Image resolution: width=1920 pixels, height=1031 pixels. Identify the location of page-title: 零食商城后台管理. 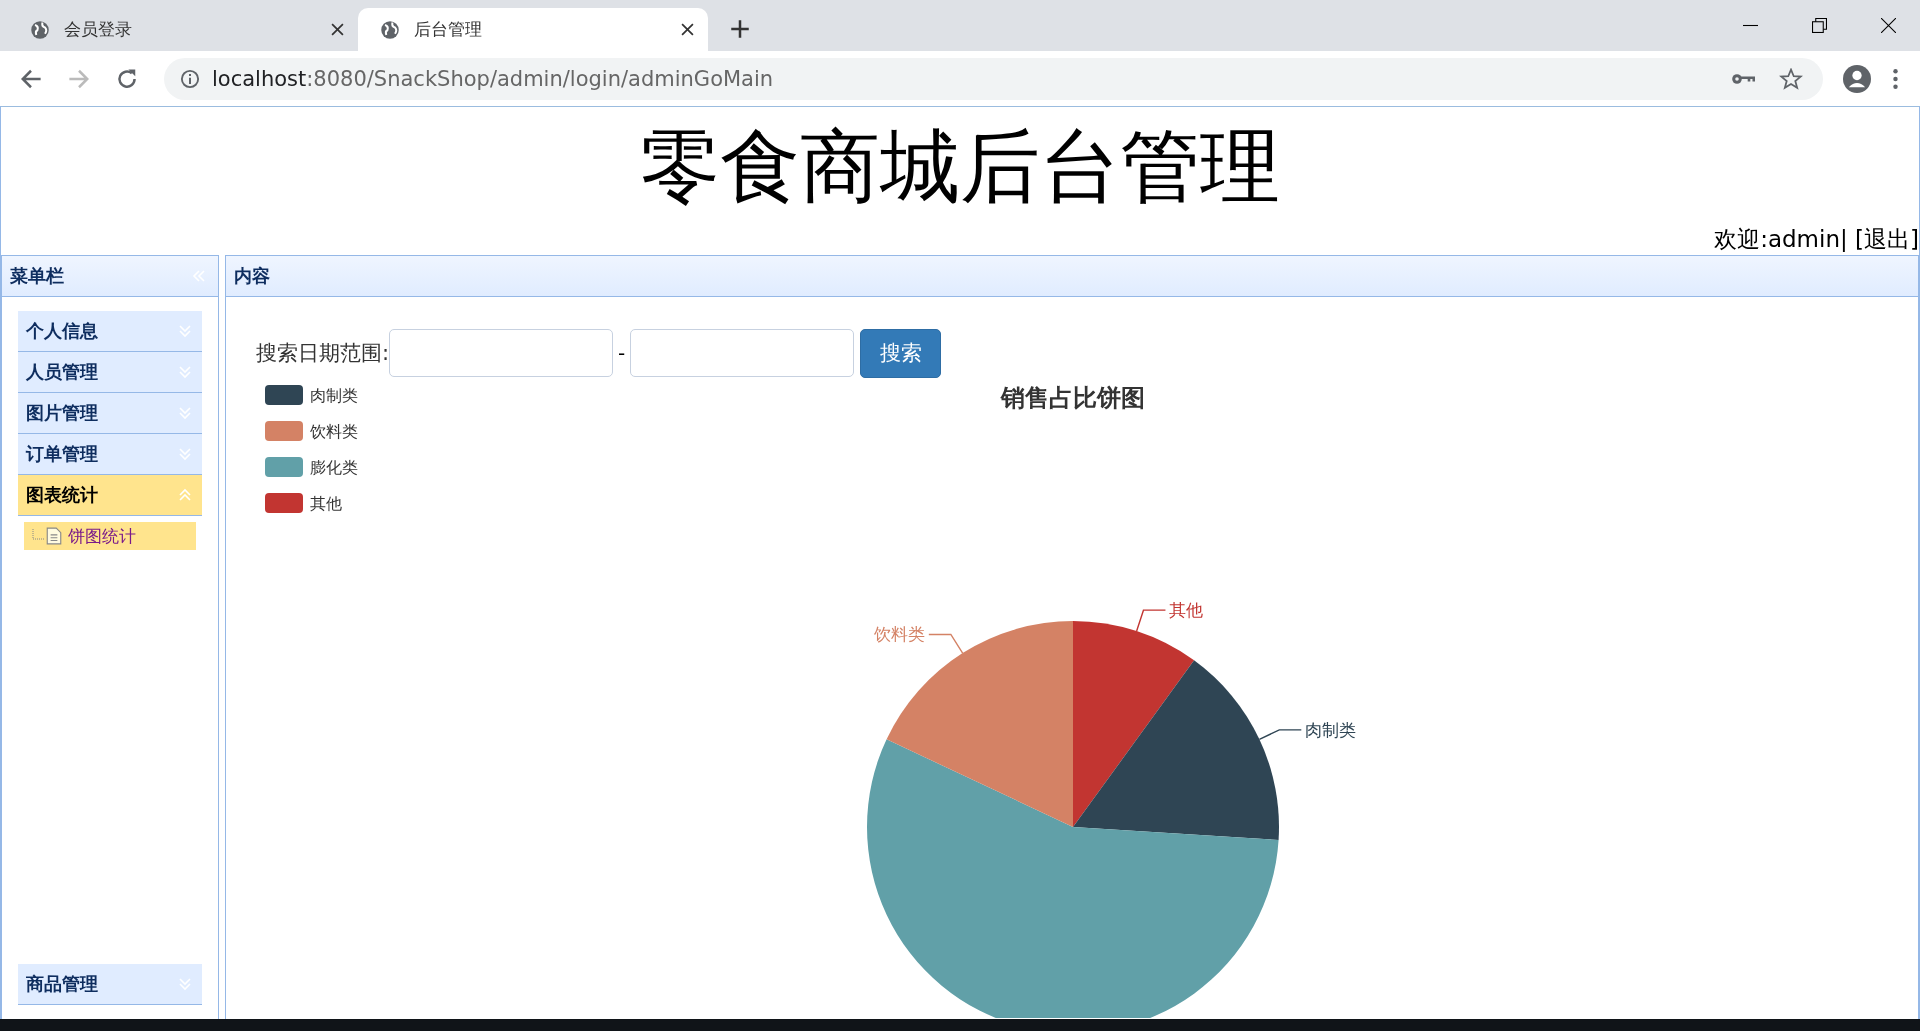
(960, 166).